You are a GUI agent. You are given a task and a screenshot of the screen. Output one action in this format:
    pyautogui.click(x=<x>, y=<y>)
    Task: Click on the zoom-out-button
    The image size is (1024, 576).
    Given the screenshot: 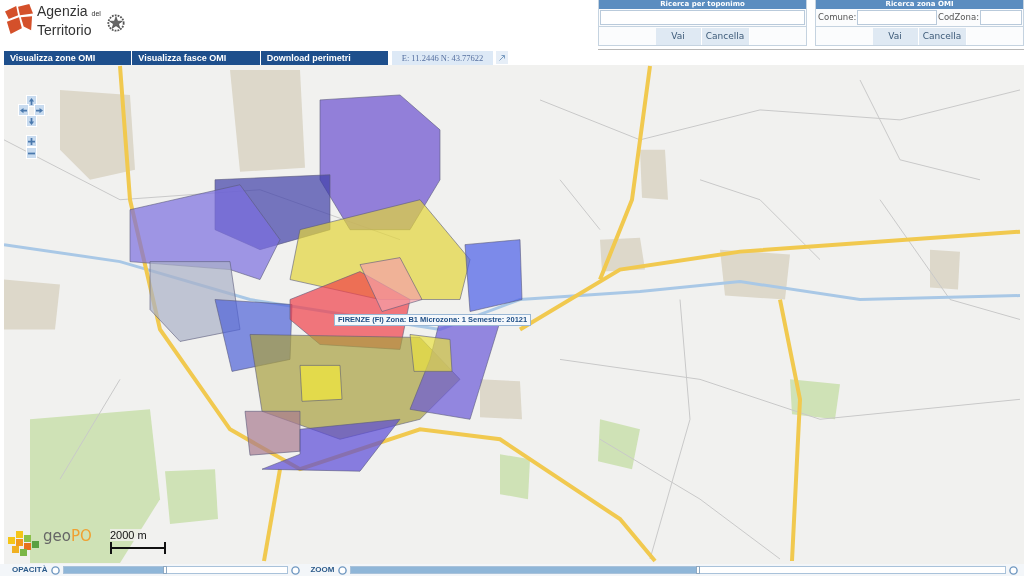 What is the action you would take?
    pyautogui.click(x=31, y=153)
    